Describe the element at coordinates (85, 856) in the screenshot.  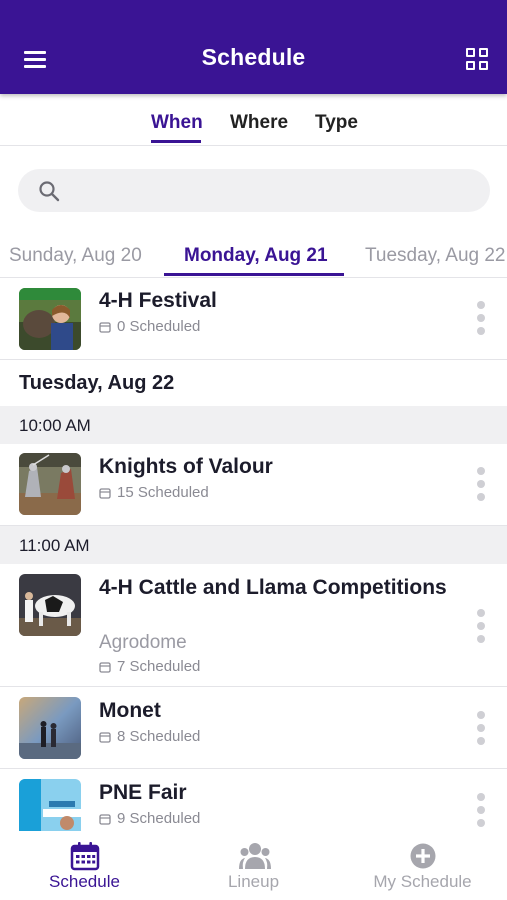
I see `calendar-icon` at that location.